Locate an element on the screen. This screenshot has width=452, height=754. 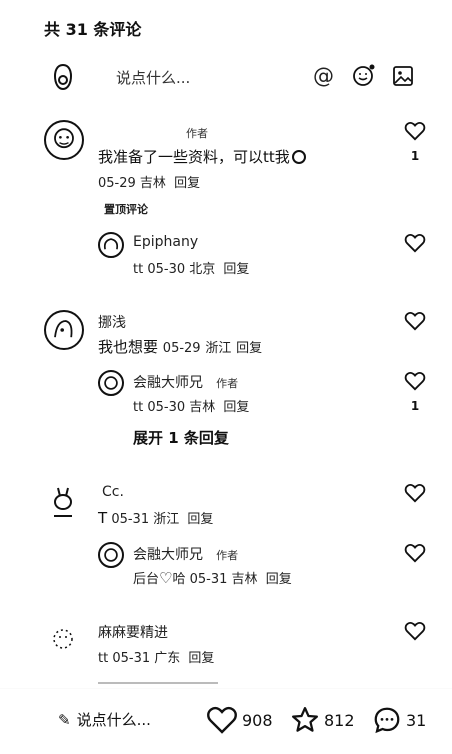
comment-text: 我准备了一些资料，可以tt我 is located at coordinates (194, 157).